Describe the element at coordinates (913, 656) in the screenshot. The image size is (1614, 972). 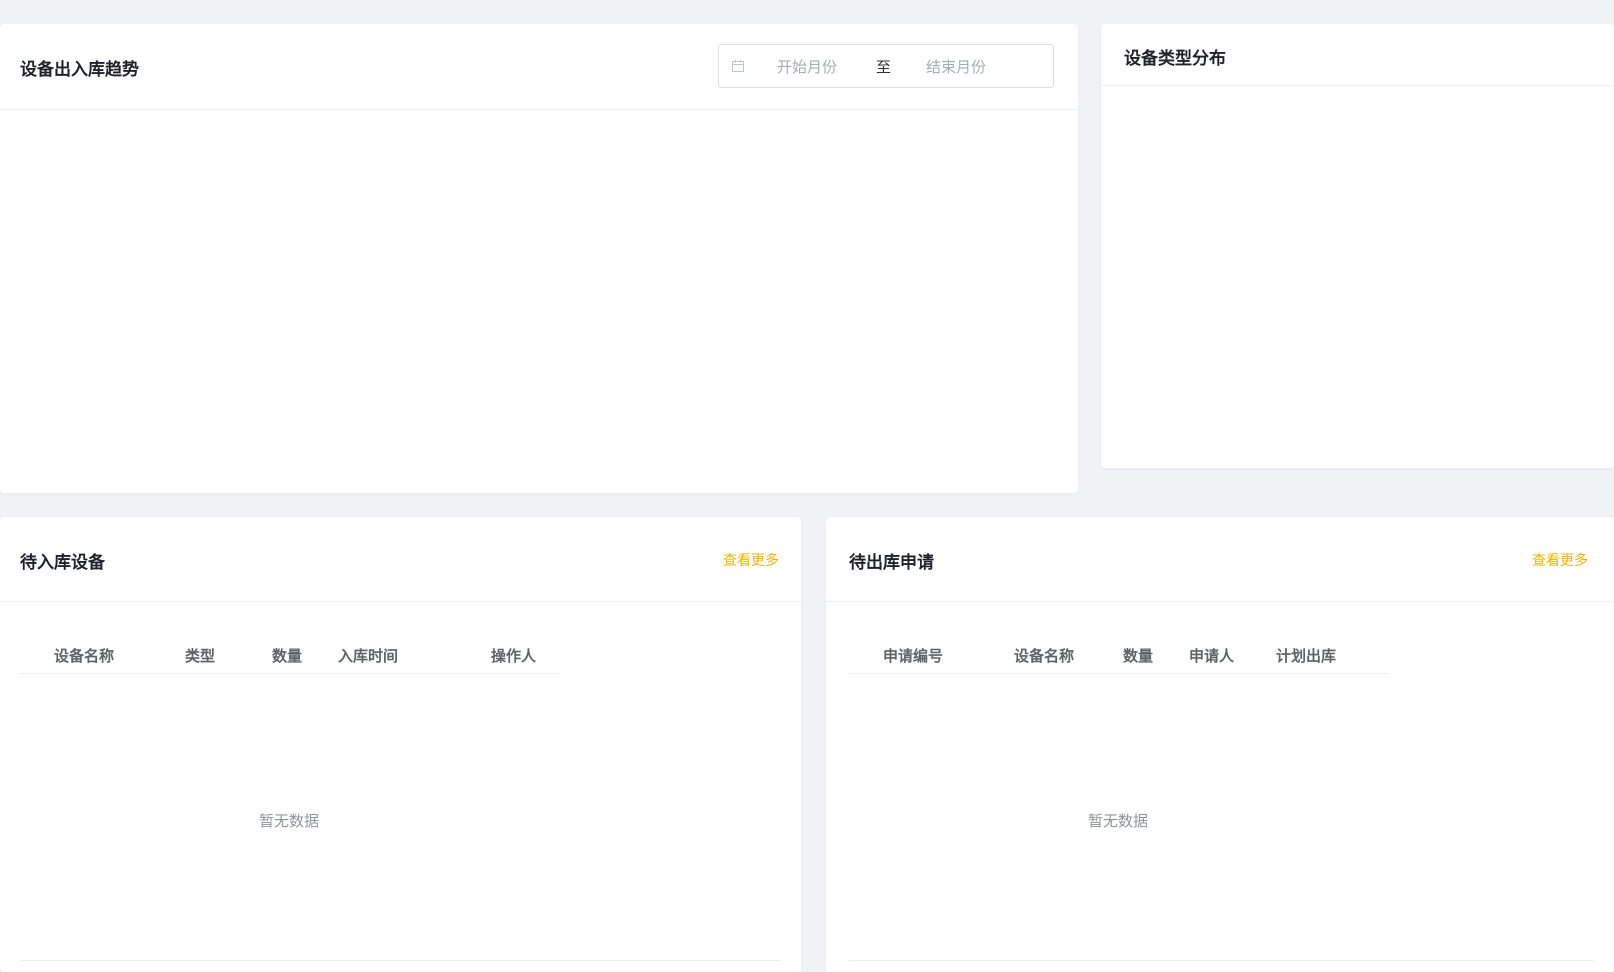
I see `column-header: 申请编号` at that location.